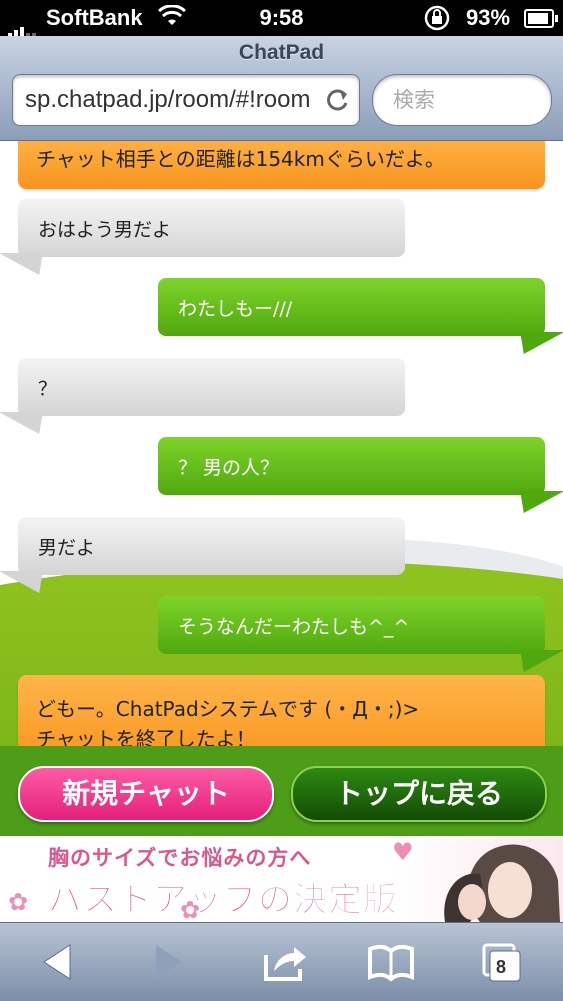 This screenshot has width=563, height=1001. What do you see at coordinates (180, 858) in the screenshot?
I see `ad-headline: 胸のサイズでお悩みの方へ` at bounding box center [180, 858].